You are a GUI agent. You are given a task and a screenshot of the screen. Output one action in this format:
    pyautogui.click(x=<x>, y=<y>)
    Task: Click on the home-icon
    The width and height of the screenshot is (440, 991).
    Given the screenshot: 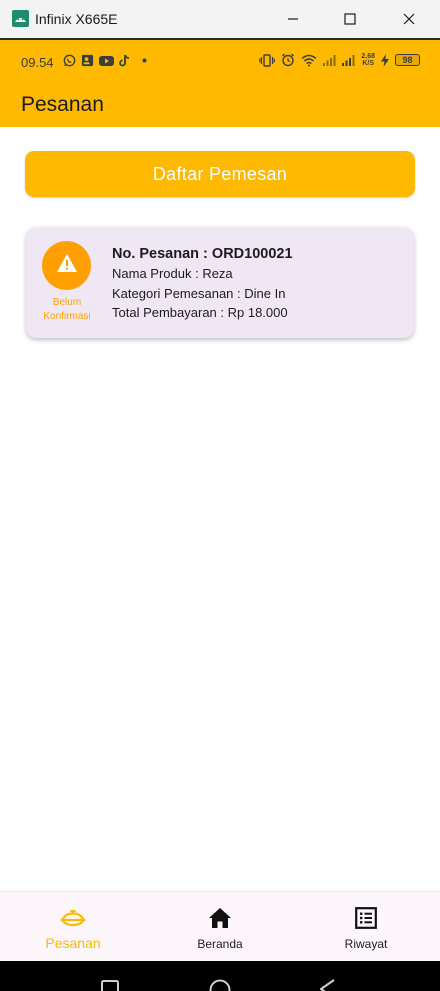 What is the action you would take?
    pyautogui.click(x=220, y=918)
    